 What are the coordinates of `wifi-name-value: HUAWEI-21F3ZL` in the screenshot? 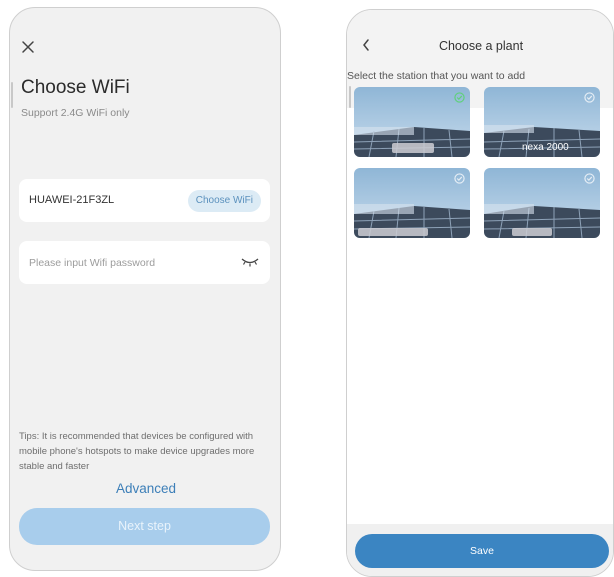 It's located at (72, 200).